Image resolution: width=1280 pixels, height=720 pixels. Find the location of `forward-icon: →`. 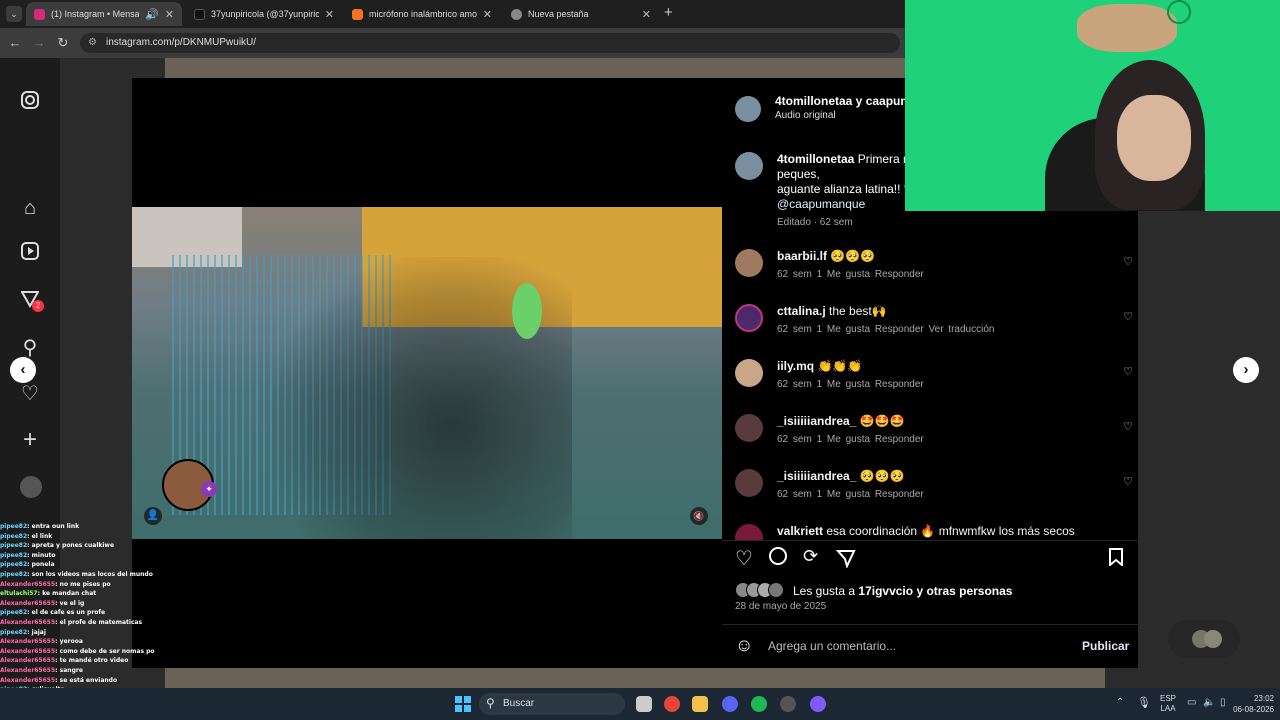

forward-icon: → is located at coordinates (39, 43).